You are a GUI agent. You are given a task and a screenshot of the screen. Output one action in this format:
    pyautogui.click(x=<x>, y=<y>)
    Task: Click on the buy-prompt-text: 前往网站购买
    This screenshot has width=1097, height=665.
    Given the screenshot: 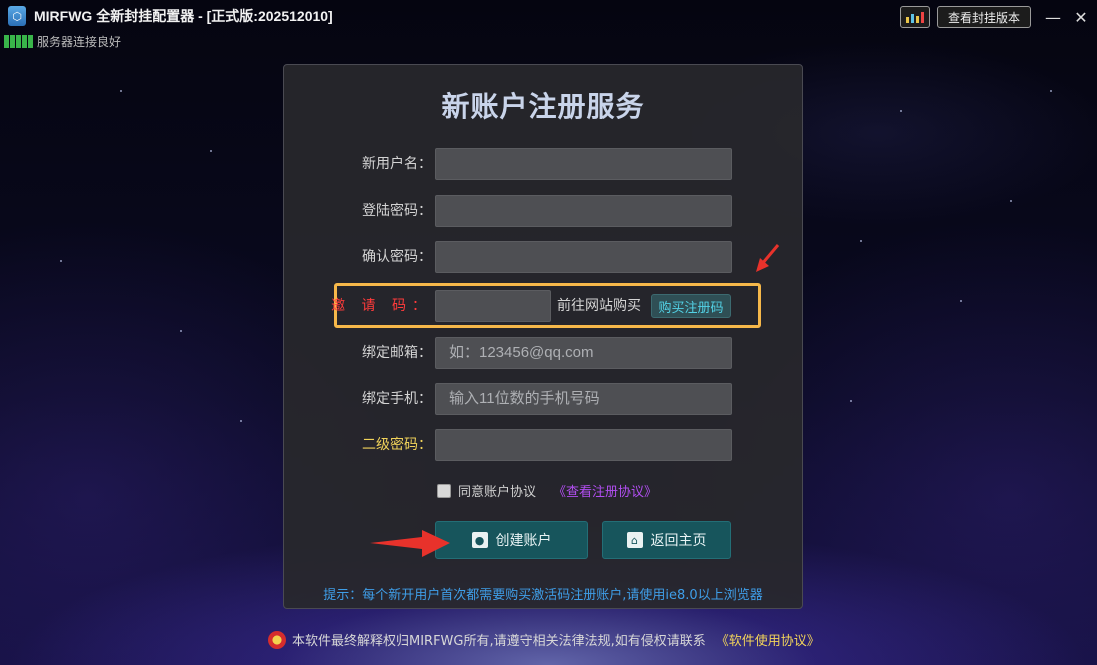 What is the action you would take?
    pyautogui.click(x=599, y=306)
    